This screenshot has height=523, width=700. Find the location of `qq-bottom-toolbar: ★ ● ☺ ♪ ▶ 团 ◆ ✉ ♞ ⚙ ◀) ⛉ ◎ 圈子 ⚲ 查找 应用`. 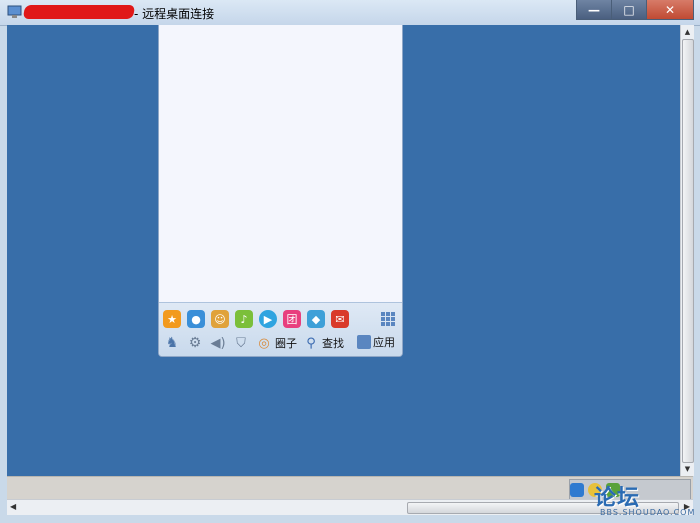

qq-bottom-toolbar: ★ ● ☺ ♪ ▶ 团 ◆ ✉ ♞ ⚙ ◀) ⛉ ◎ 圈子 ⚲ 查找 应用 is located at coordinates (280, 329).